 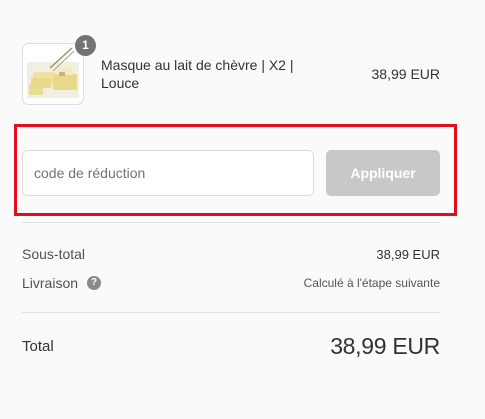 I want to click on product-thumbnail, so click(x=53, y=74).